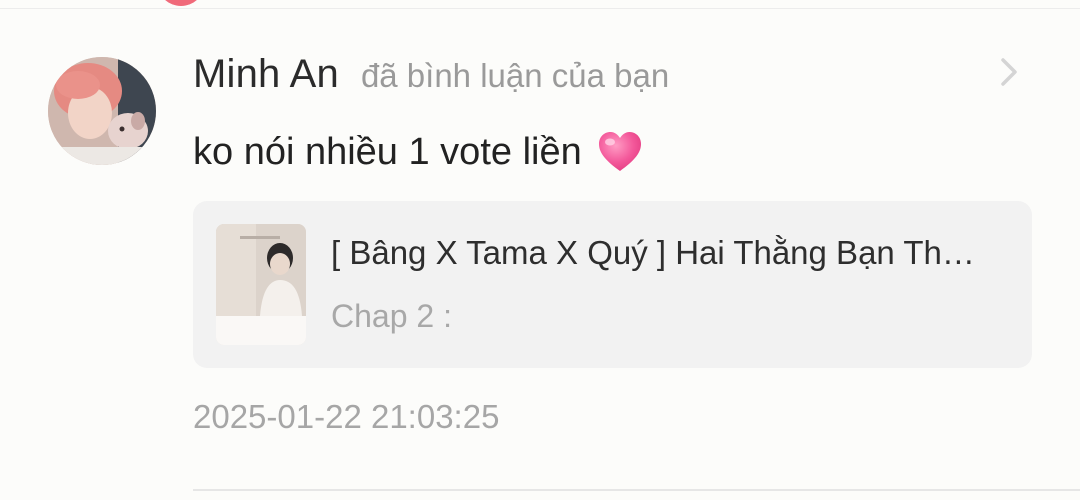 This screenshot has height=500, width=1080. What do you see at coordinates (387, 151) in the screenshot?
I see `comment-text: ko nói nhiều 1 vote liền` at bounding box center [387, 151].